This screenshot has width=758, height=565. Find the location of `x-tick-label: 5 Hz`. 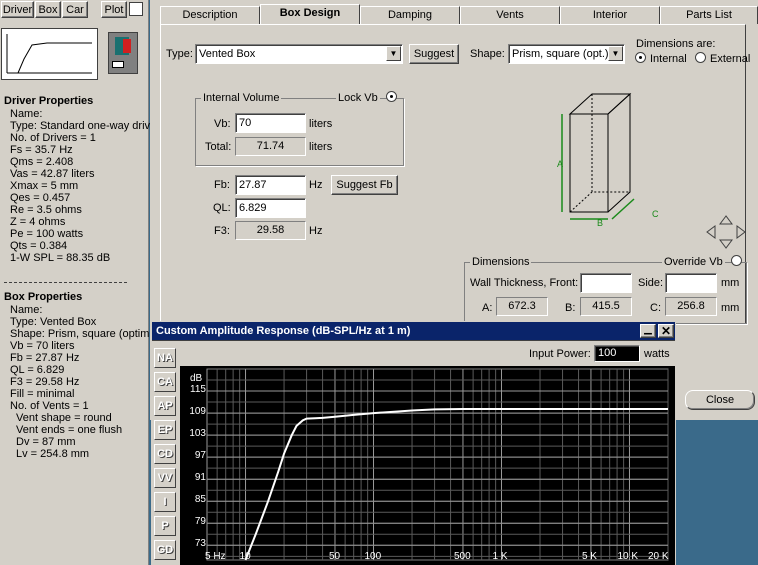

x-tick-label: 5 Hz is located at coordinates (215, 556).